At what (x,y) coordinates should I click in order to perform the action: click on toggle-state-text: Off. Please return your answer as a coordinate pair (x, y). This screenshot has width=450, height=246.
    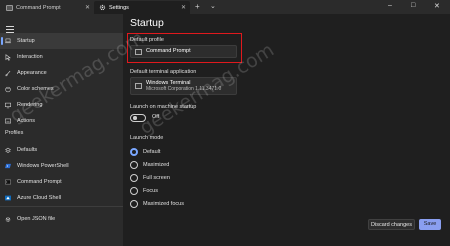
    Looking at the image, I should click on (156, 117).